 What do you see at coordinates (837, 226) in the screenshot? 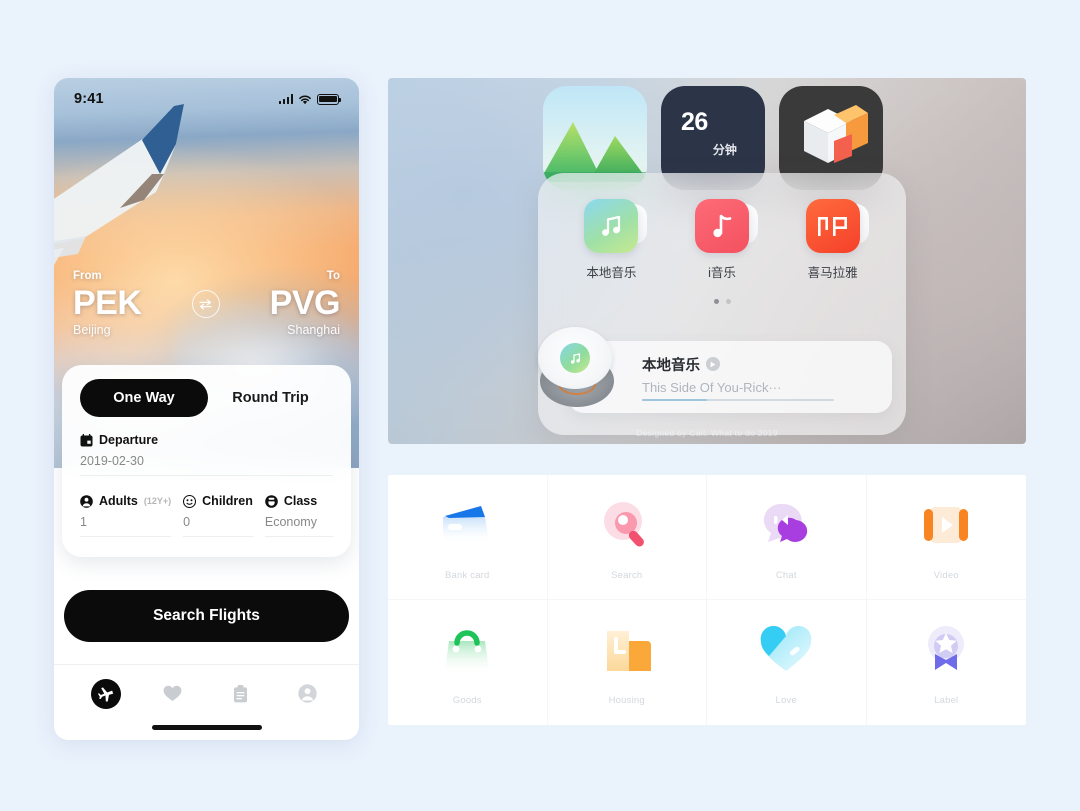
I see `listen-icon` at bounding box center [837, 226].